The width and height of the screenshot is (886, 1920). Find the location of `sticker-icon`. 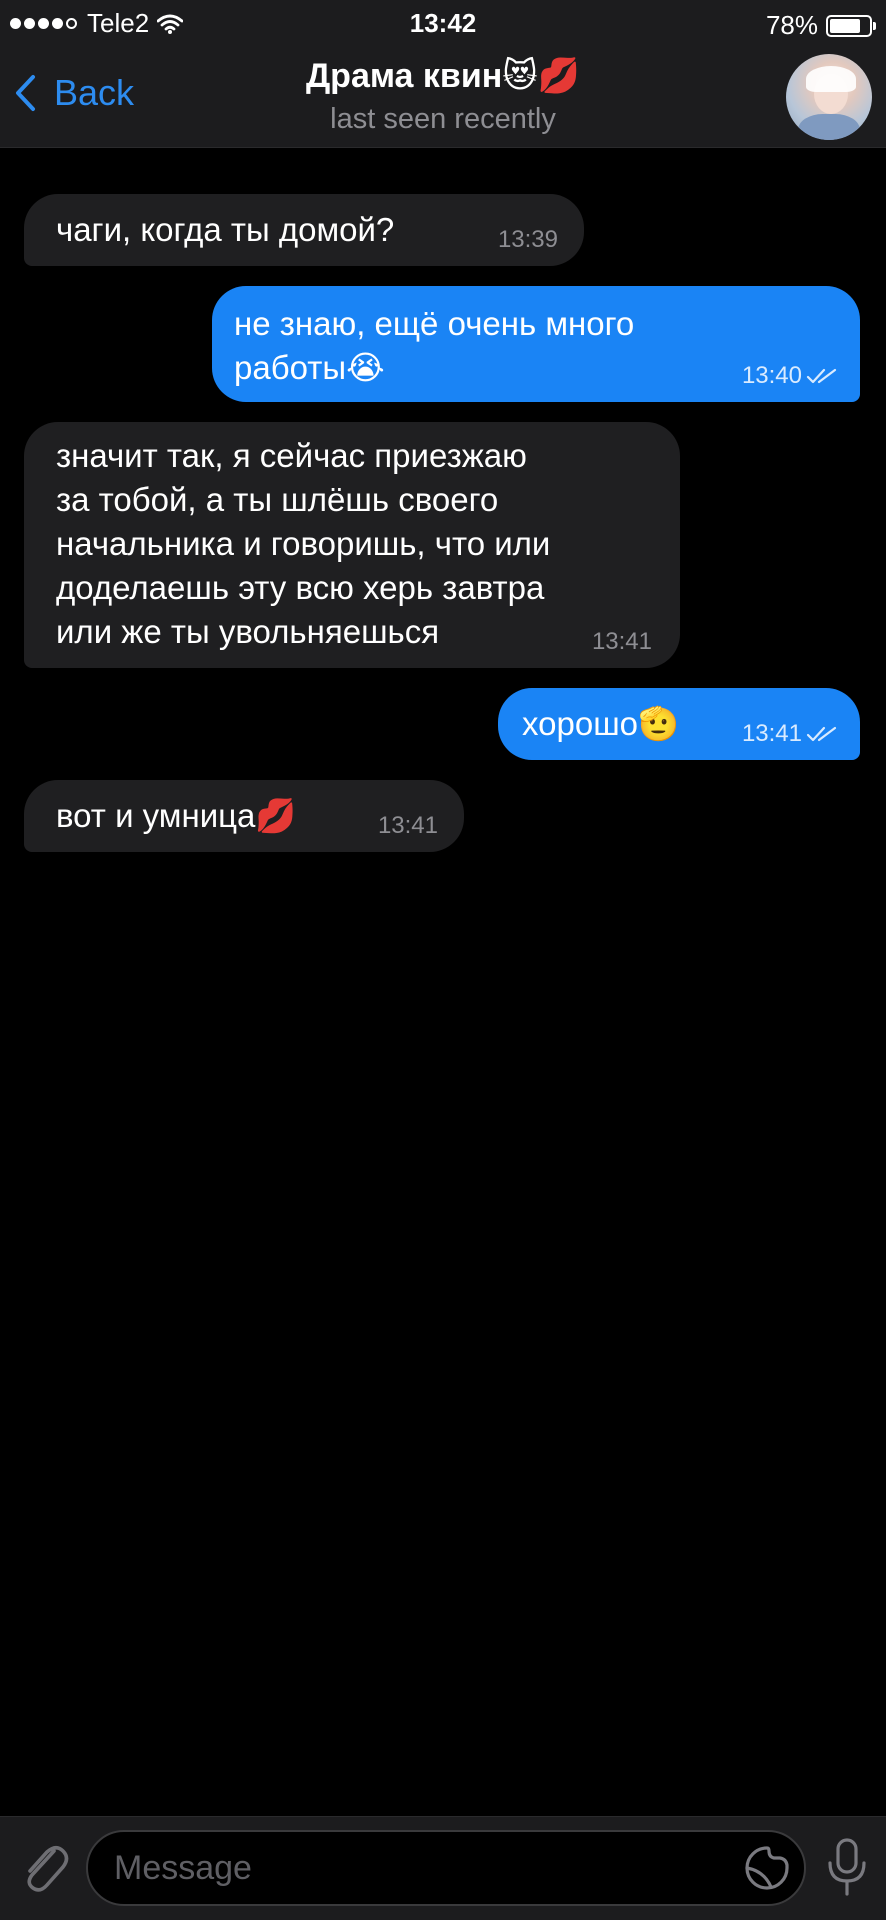

sticker-icon is located at coordinates (767, 1868).